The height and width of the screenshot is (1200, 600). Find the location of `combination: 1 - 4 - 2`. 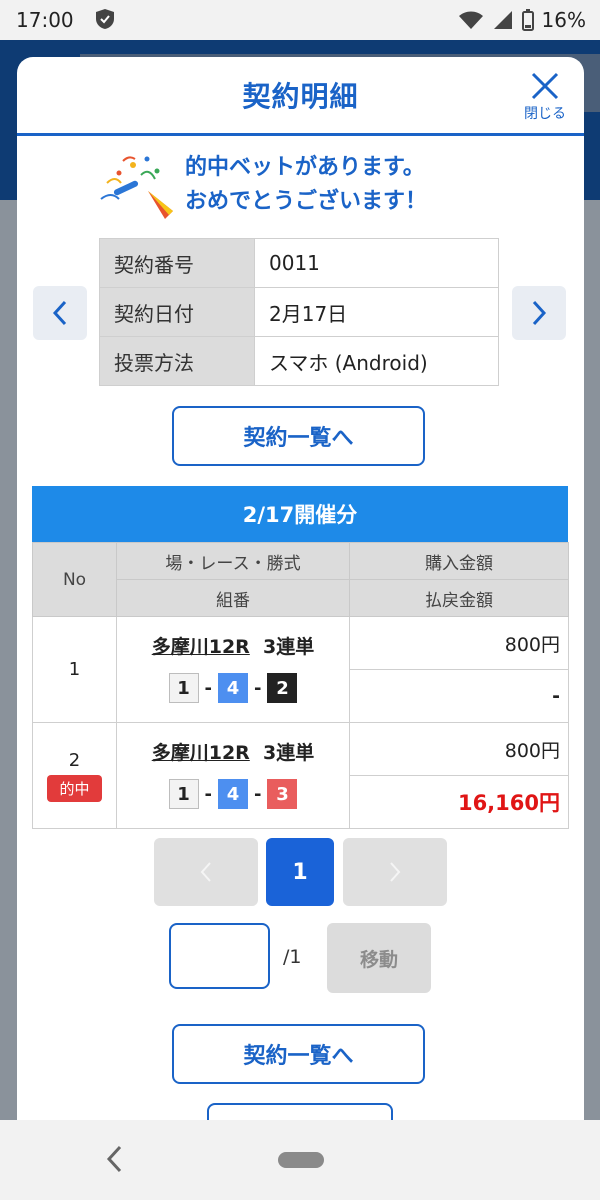

combination: 1 - 4 - 2 is located at coordinates (233, 688).